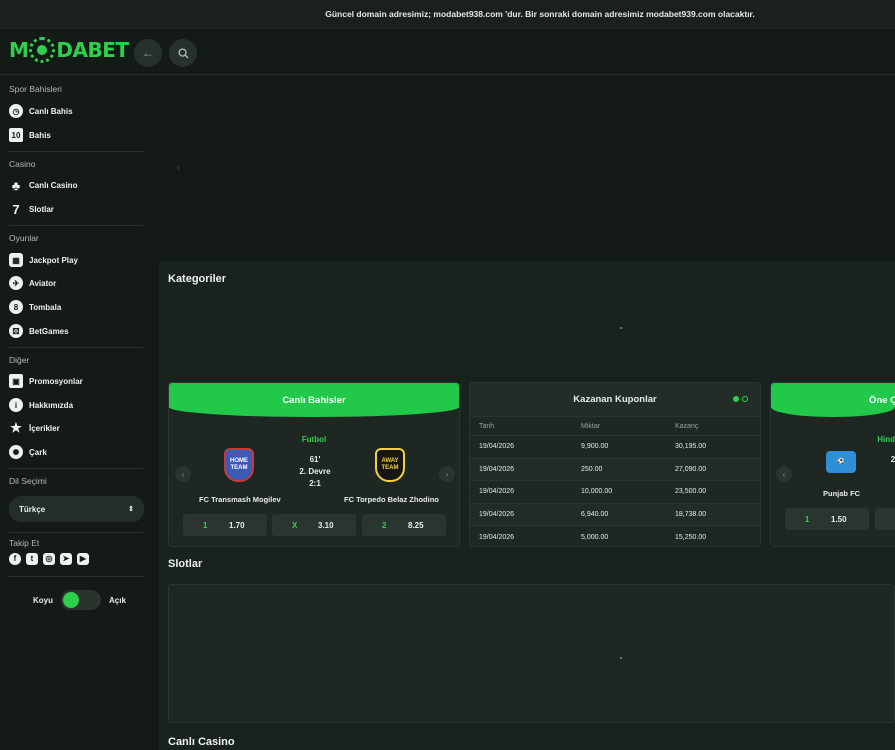 Image resolution: width=895 pixels, height=750 pixels. I want to click on odd-key: 2, so click(384, 525).